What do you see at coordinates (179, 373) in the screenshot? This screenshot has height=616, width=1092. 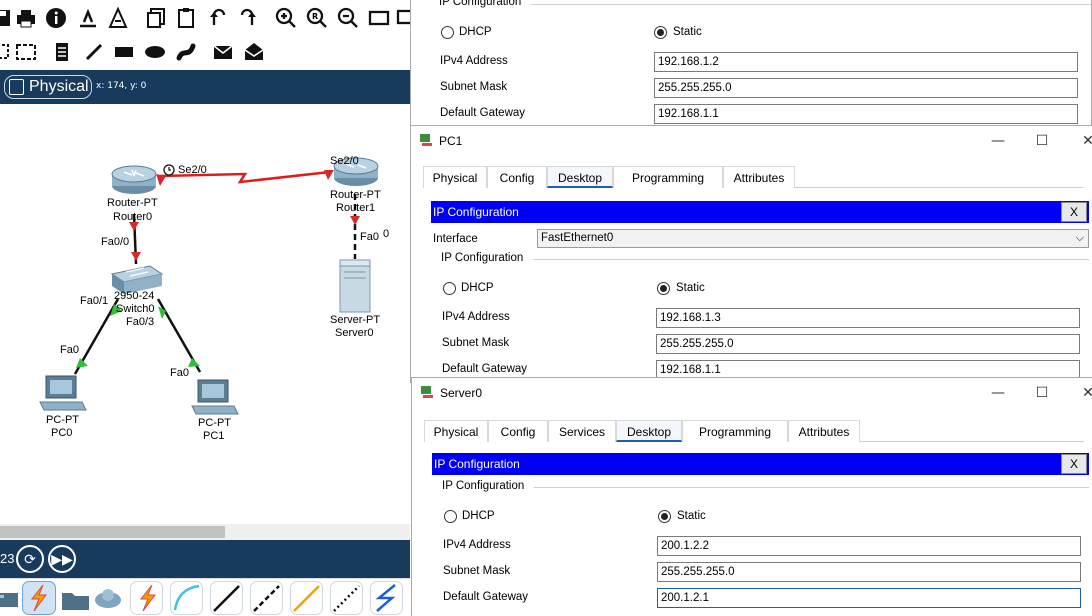 I see `port-label-pc1-fa: Fa0` at bounding box center [179, 373].